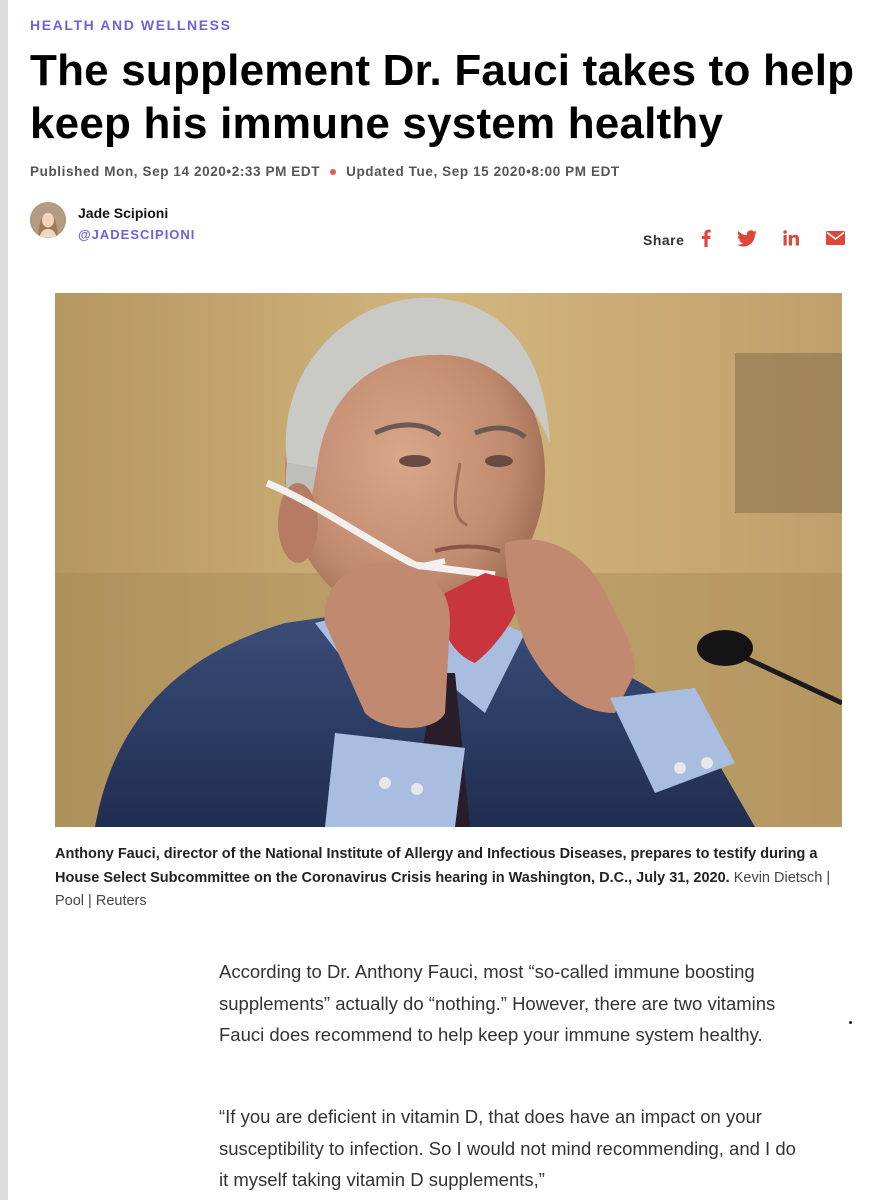 This screenshot has height=1200, width=882. What do you see at coordinates (123, 213) in the screenshot?
I see `author-name: Jade Scipioni` at bounding box center [123, 213].